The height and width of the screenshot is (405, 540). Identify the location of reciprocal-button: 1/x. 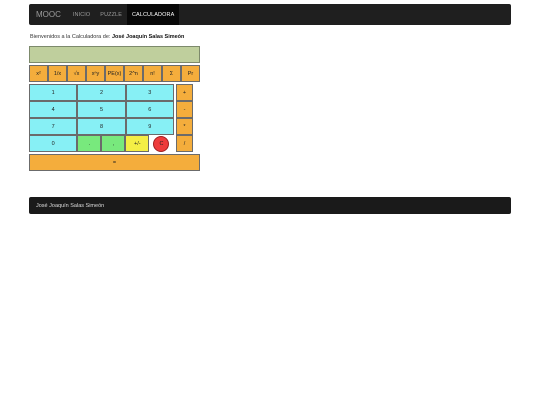
(57, 73).